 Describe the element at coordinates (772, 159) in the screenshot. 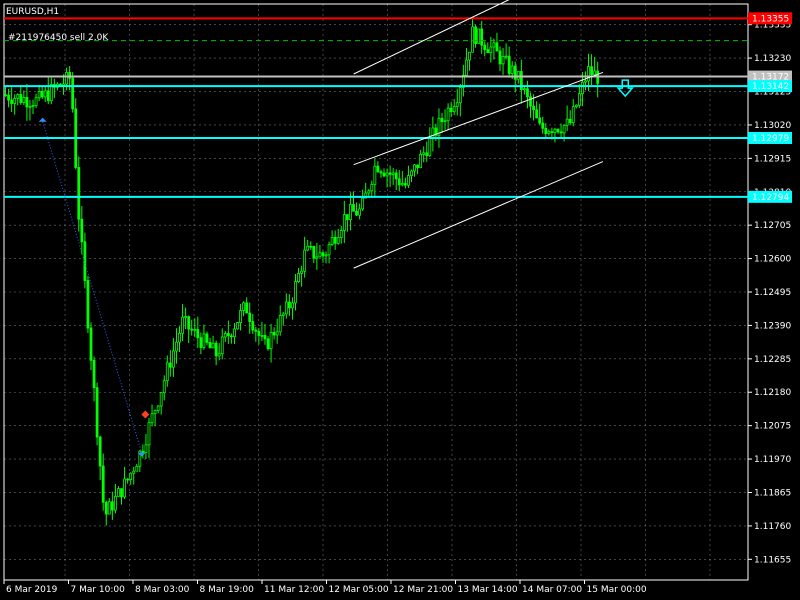

I see `y-tick-label: 1.12915` at that location.